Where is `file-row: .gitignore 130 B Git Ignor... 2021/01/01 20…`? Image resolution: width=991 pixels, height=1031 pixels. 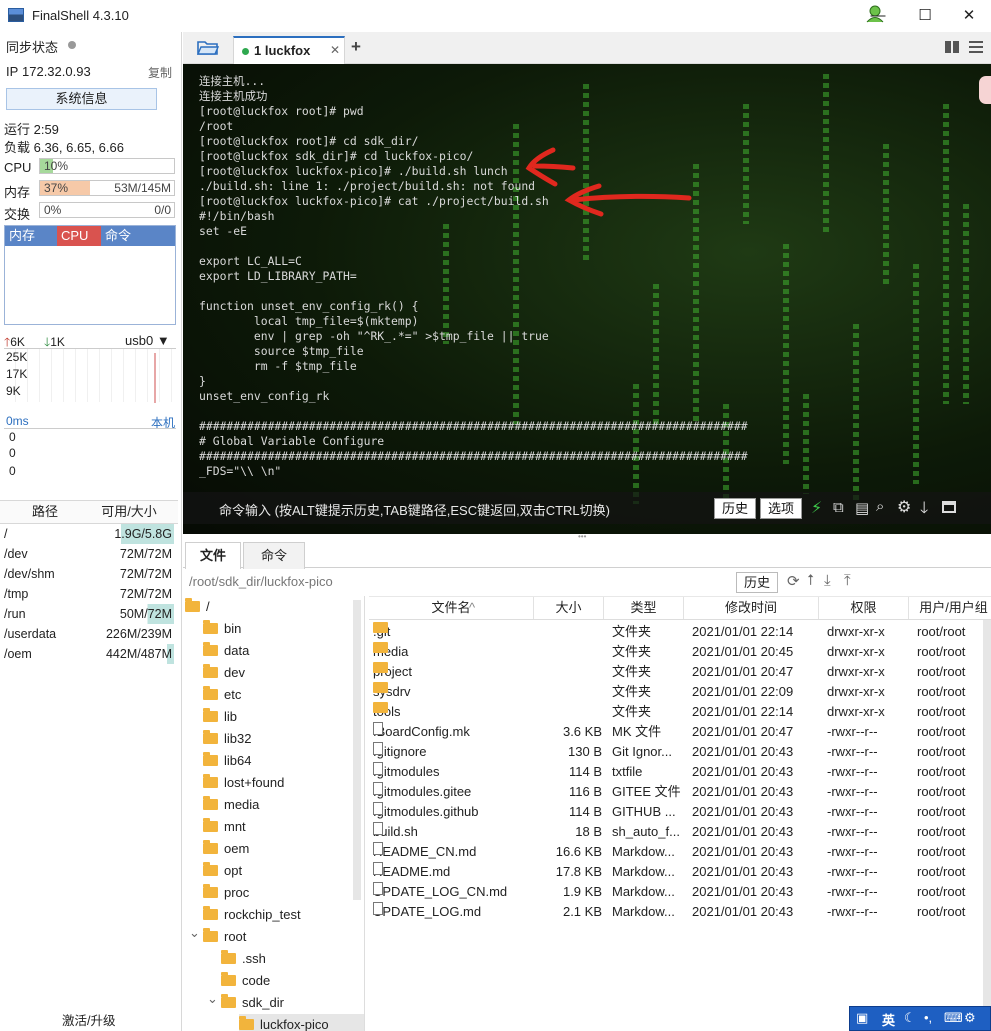 file-row: .gitignore 130 B Git Ignor... 2021/01/01 20… is located at coordinates (680, 752).